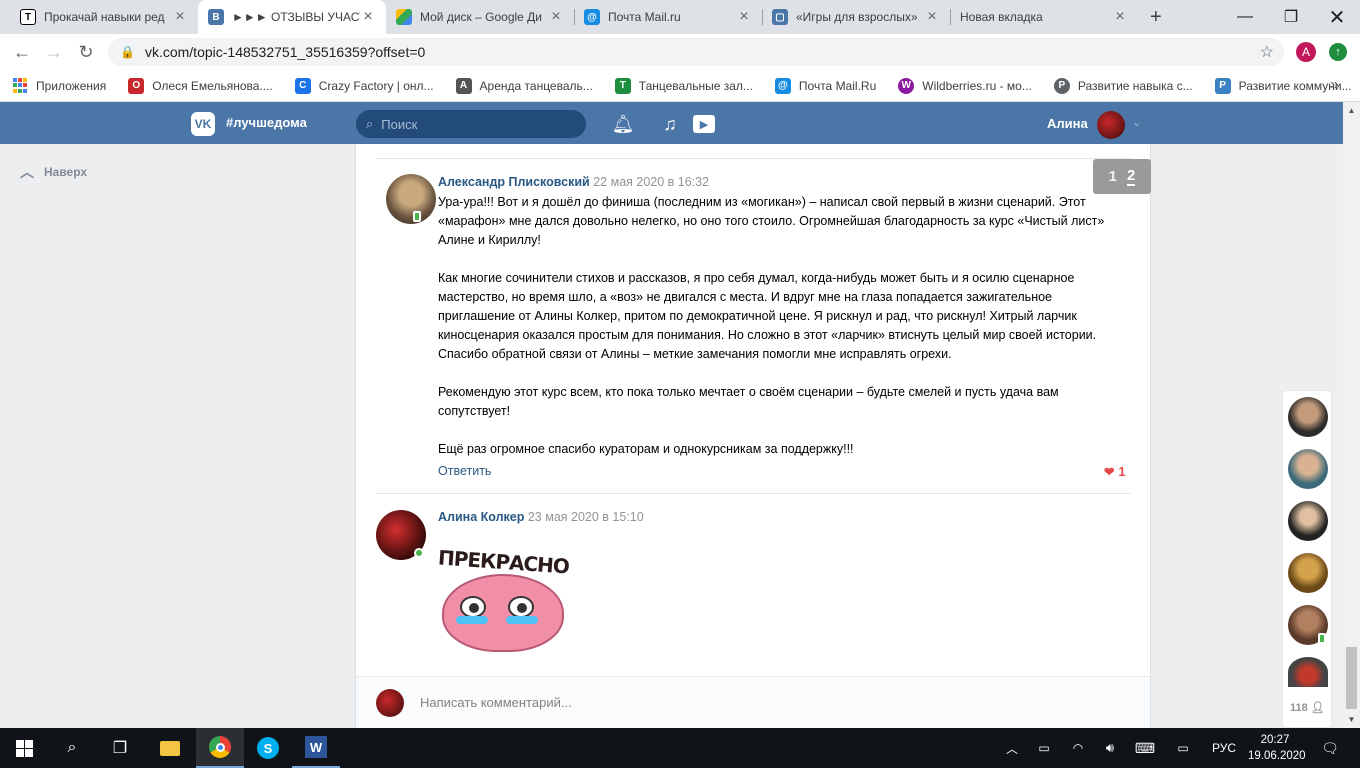 The height and width of the screenshot is (768, 1360). What do you see at coordinates (1044, 17) in the screenshot?
I see `tab-6: Новая вкладка ×` at bounding box center [1044, 17].